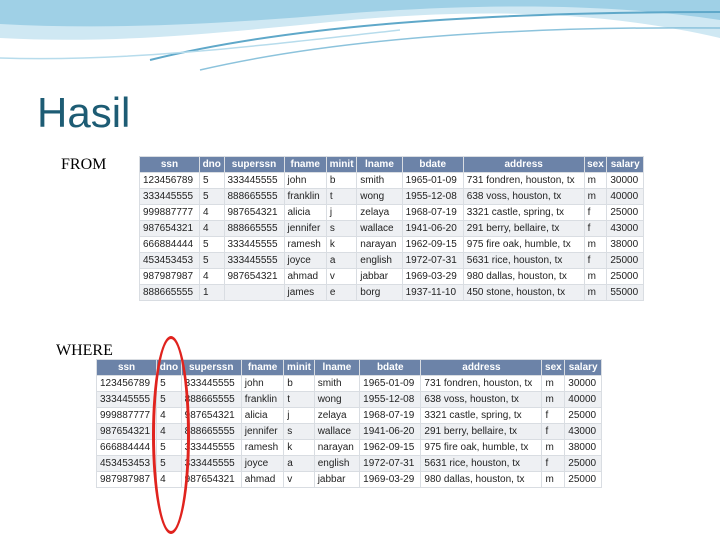  I want to click on table-cell-lname: zelaya, so click(379, 212).